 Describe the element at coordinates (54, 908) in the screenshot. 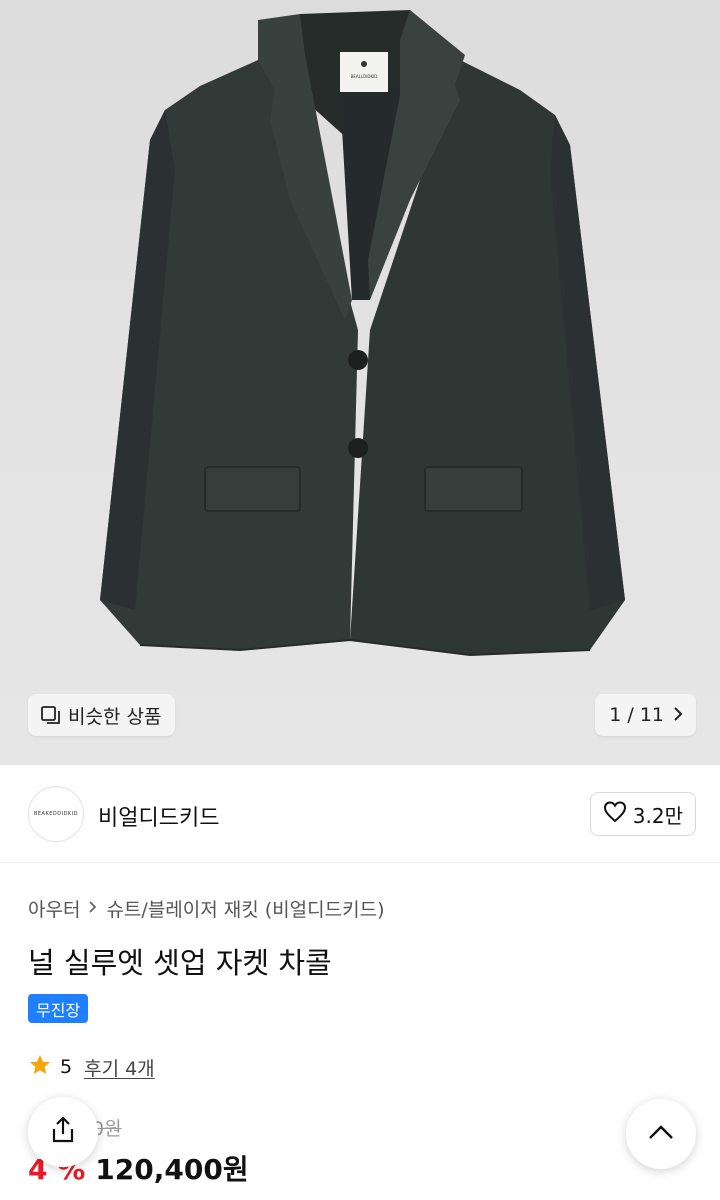

I see `breadcrumb-item-outer: 아우터` at that location.